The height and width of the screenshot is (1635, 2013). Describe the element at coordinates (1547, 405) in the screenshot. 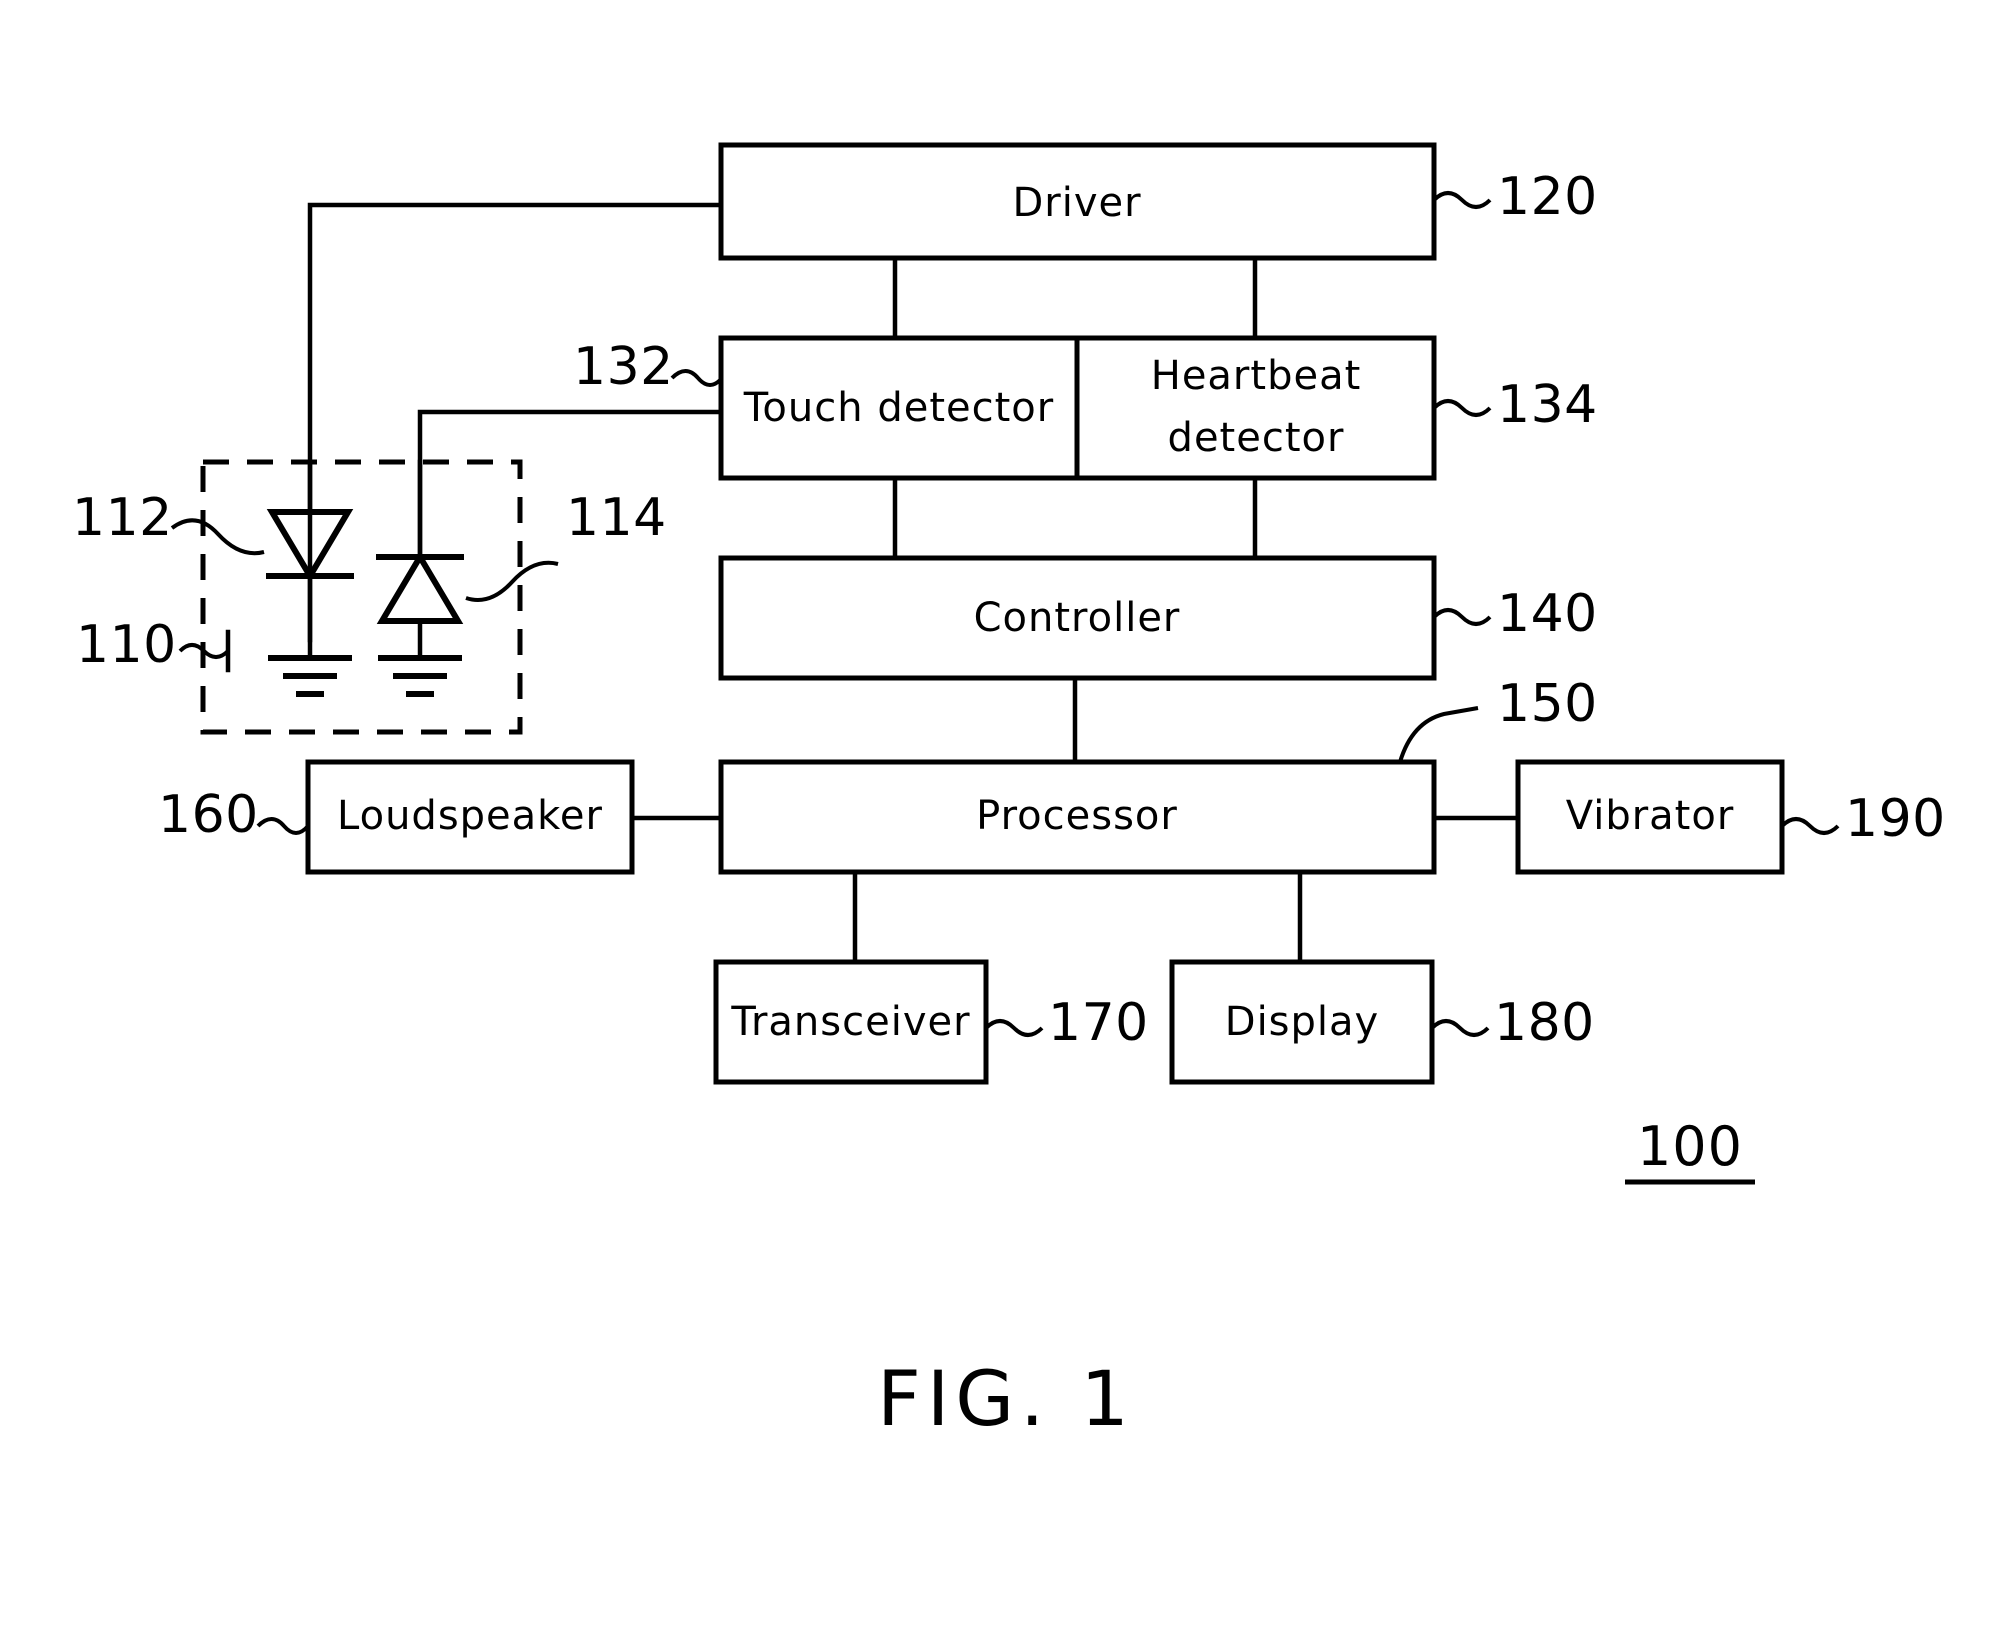

I see `ref-label-134: 134` at that location.